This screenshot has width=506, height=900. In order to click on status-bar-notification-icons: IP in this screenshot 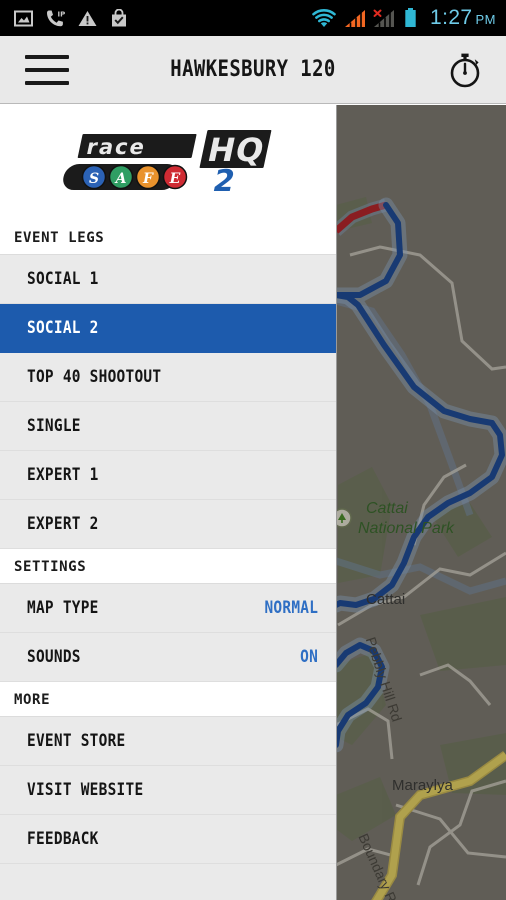, I will do `click(71, 18)`.